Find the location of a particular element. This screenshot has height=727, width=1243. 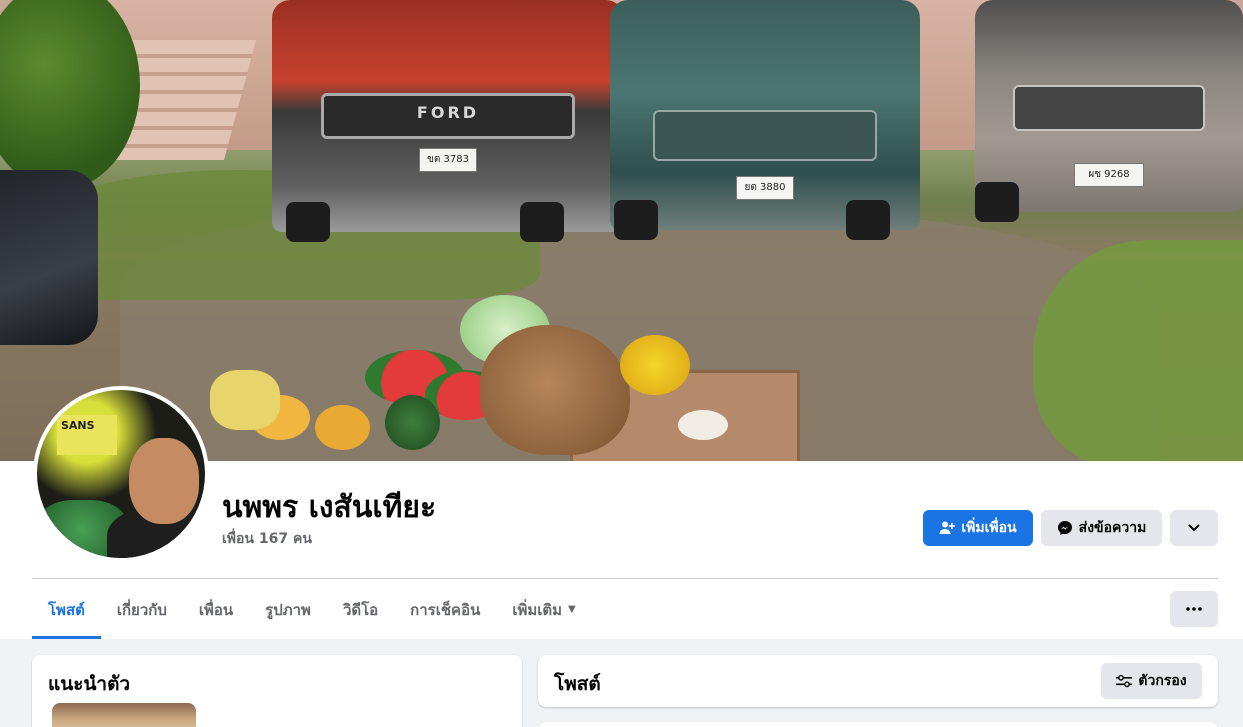

teal-pickup-truck: ยต 3880 is located at coordinates (765, 120).